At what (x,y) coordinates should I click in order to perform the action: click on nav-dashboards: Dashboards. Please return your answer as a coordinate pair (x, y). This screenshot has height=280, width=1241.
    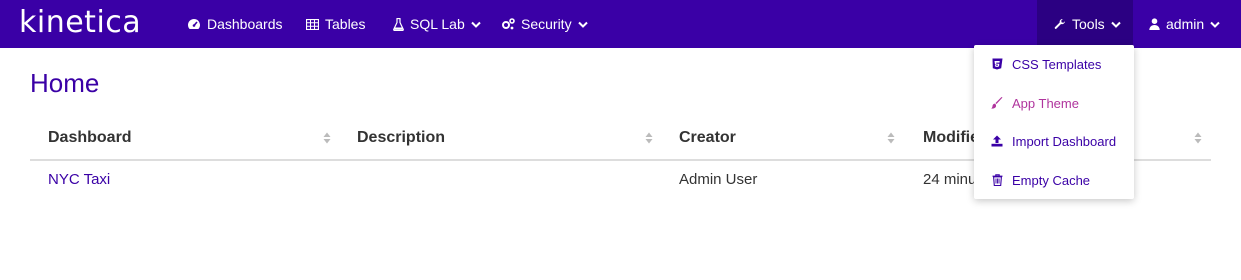
    Looking at the image, I should click on (235, 24).